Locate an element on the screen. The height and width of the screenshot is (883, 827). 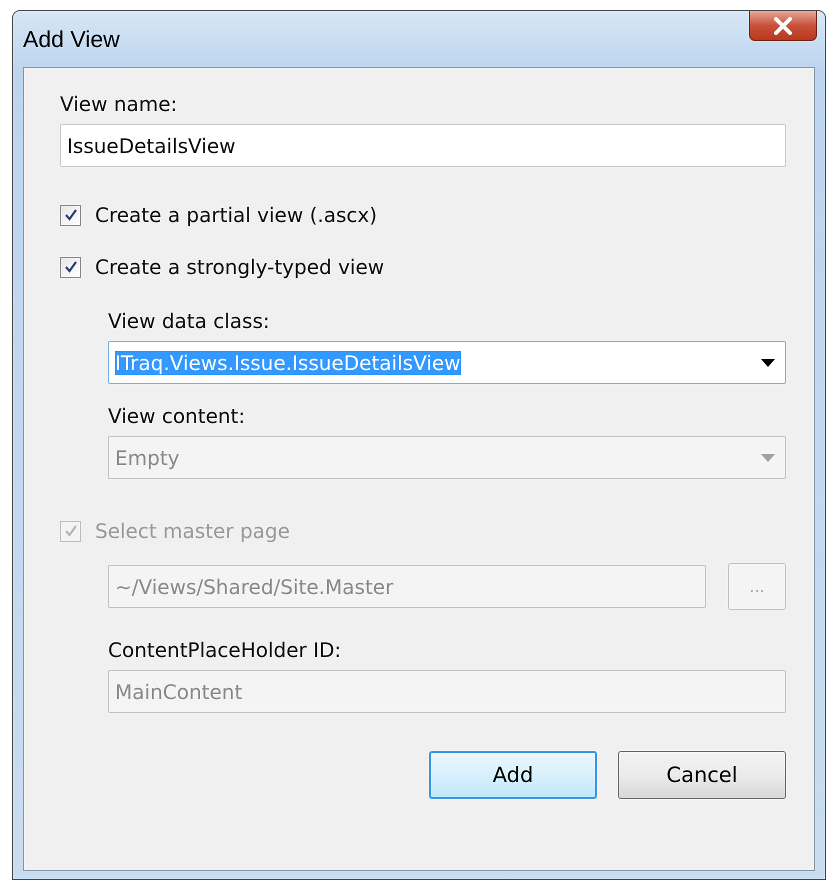
view-name-field: IssueDetailsView is located at coordinates (423, 145).